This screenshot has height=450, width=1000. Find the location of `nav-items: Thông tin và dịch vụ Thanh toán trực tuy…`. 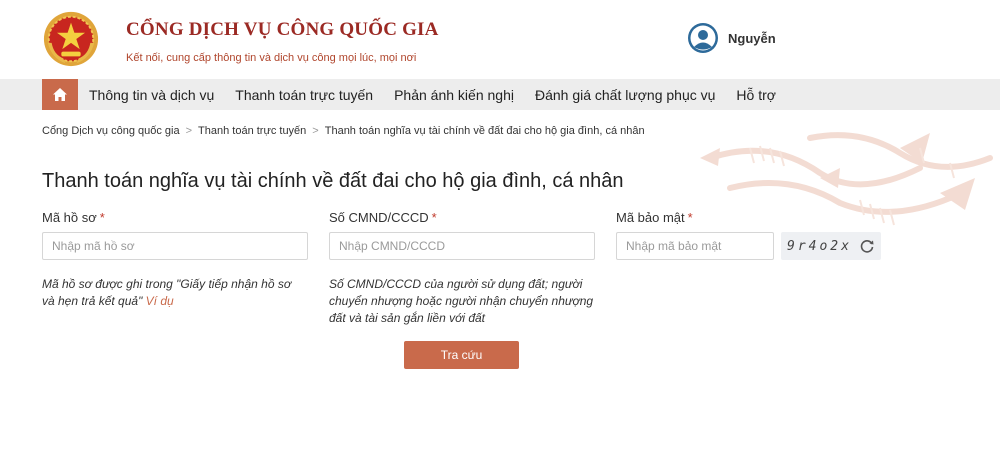

nav-items: Thông tin và dịch vụ Thanh toán trực tuy… is located at coordinates (432, 94).